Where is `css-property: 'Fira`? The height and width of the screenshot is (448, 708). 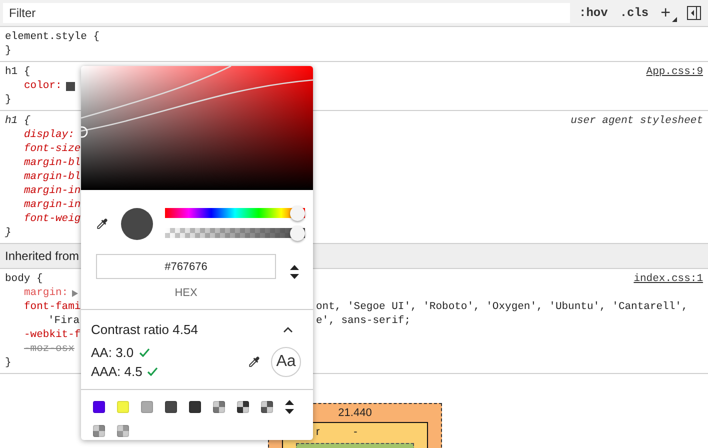
css-property: 'Fira is located at coordinates (64, 321).